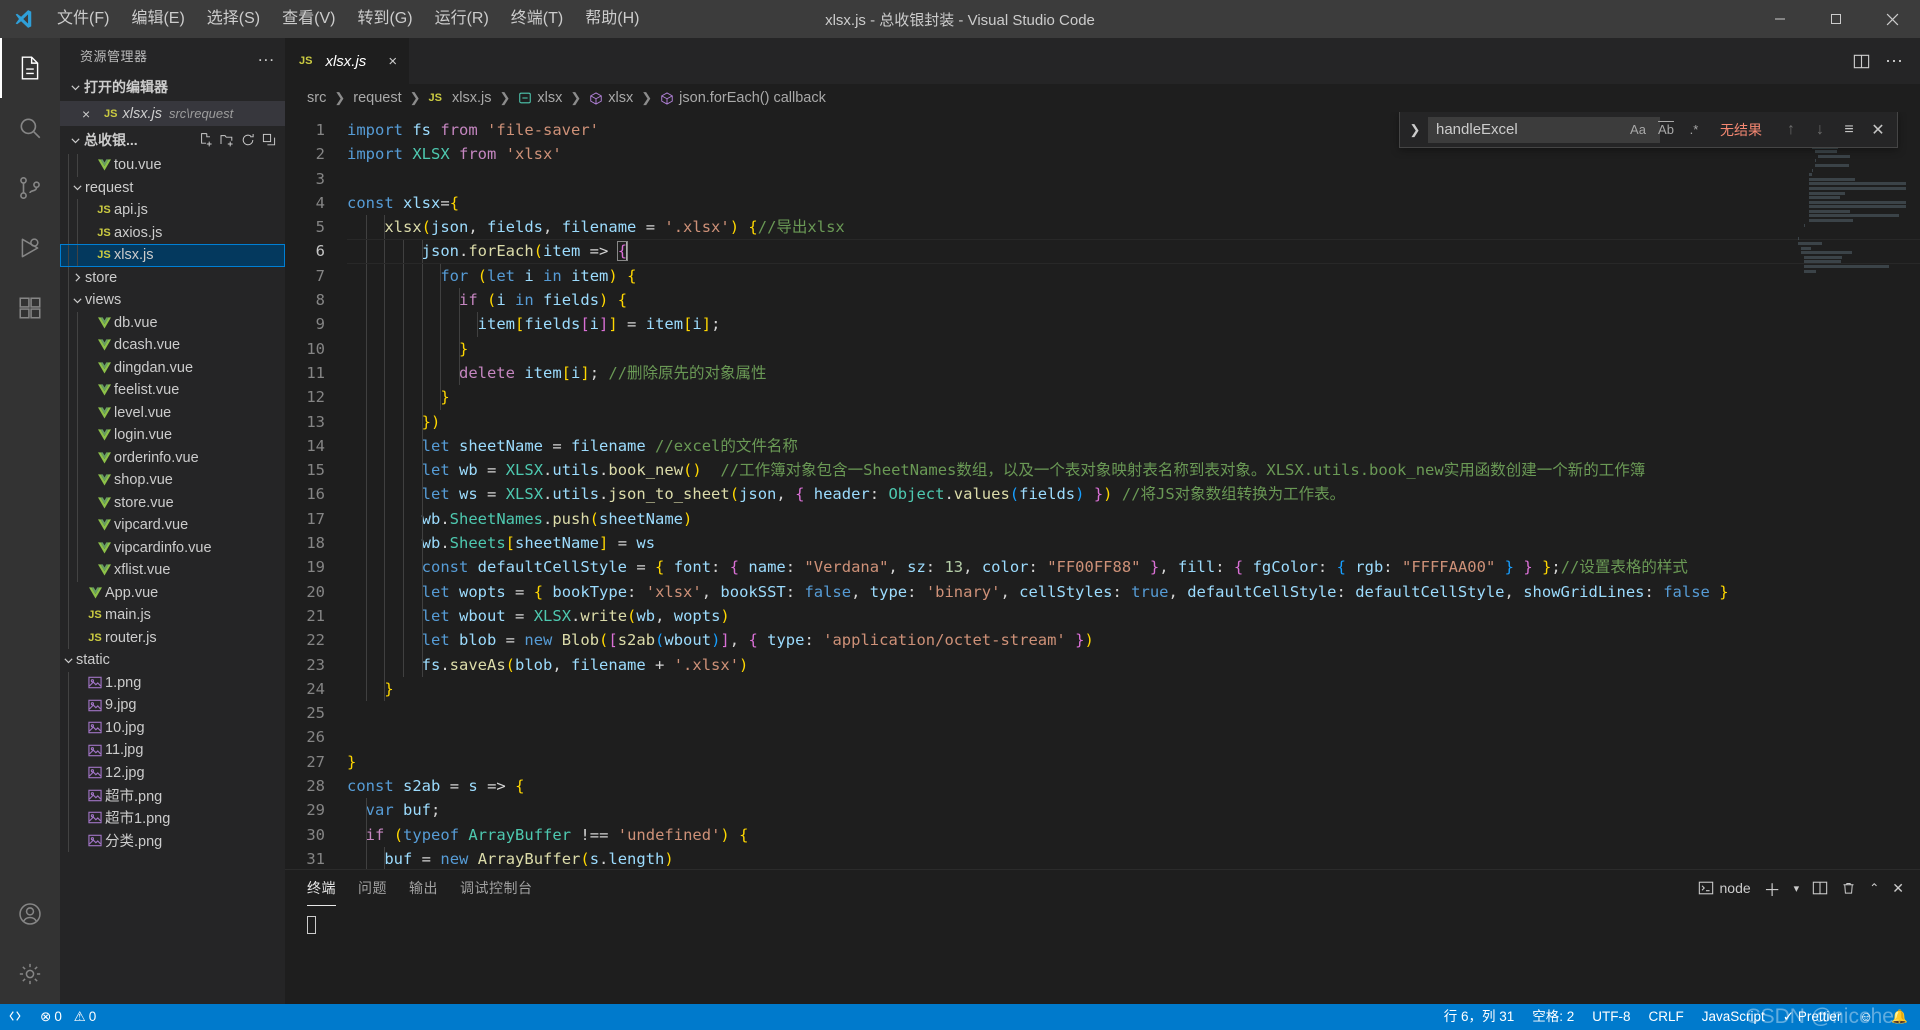 The width and height of the screenshot is (1920, 1030). What do you see at coordinates (537, 19) in the screenshot?
I see `menu-terminal: 终端(T)` at bounding box center [537, 19].